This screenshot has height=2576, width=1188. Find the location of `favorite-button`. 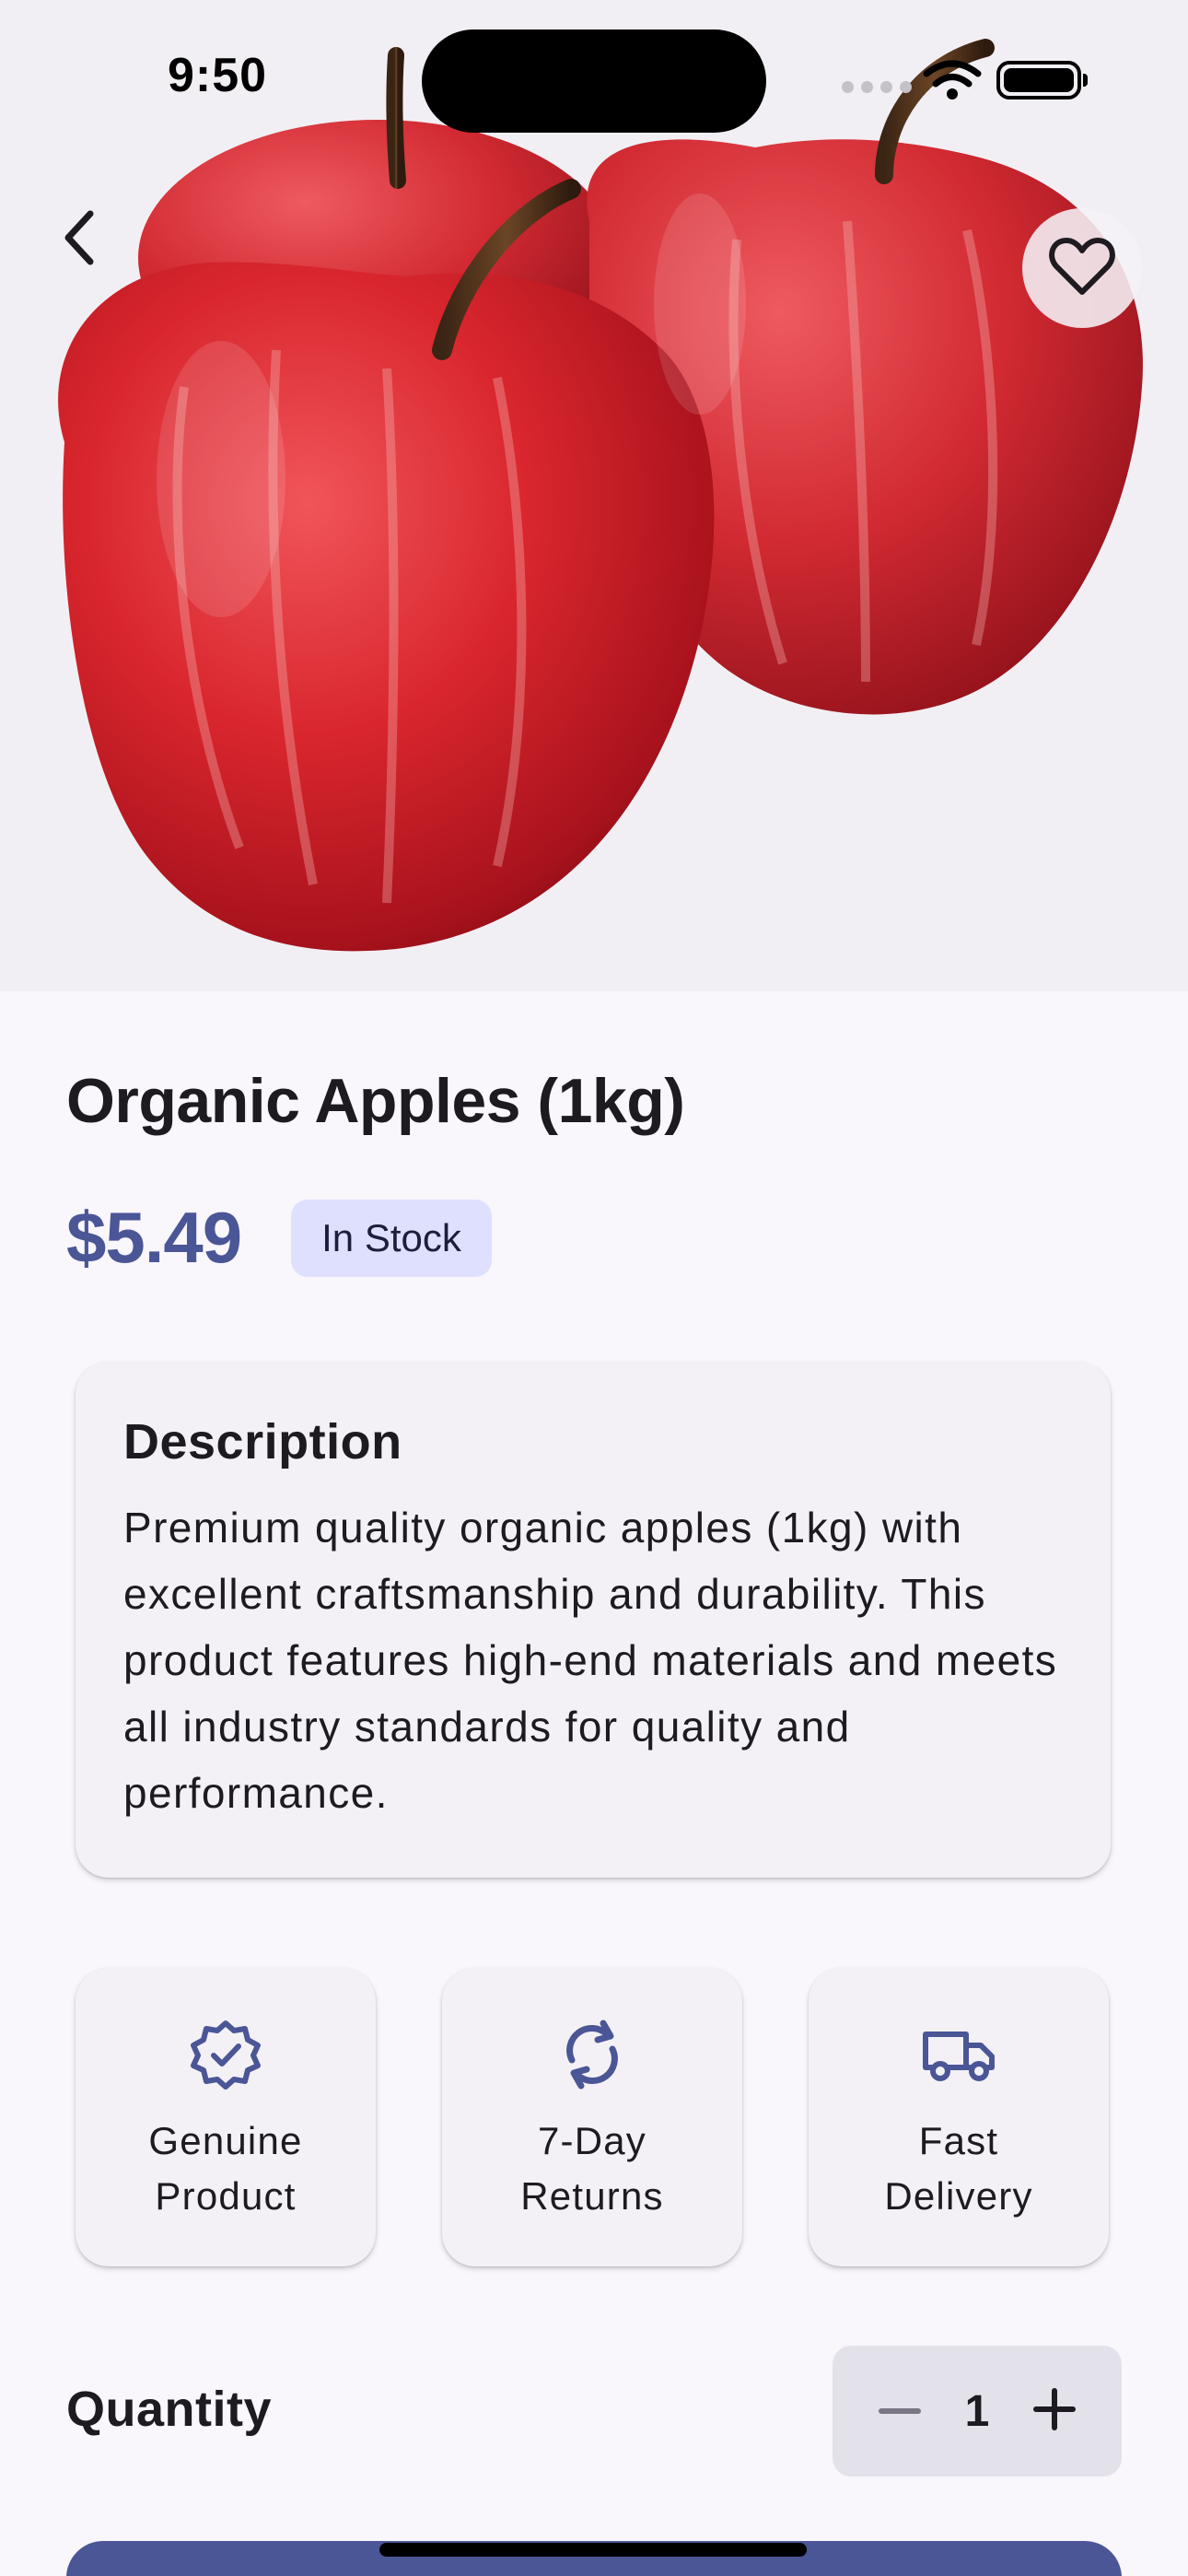

favorite-button is located at coordinates (1082, 268).